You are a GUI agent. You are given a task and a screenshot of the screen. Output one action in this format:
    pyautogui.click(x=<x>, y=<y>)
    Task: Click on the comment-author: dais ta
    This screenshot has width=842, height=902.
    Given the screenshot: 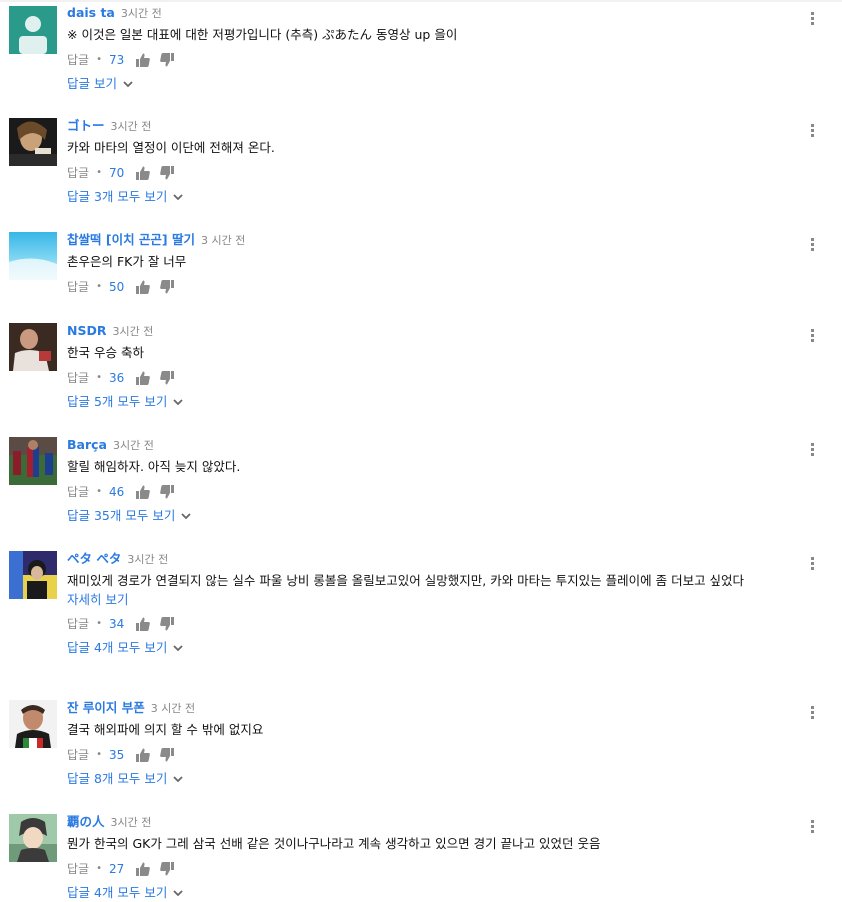 What is the action you would take?
    pyautogui.click(x=91, y=12)
    